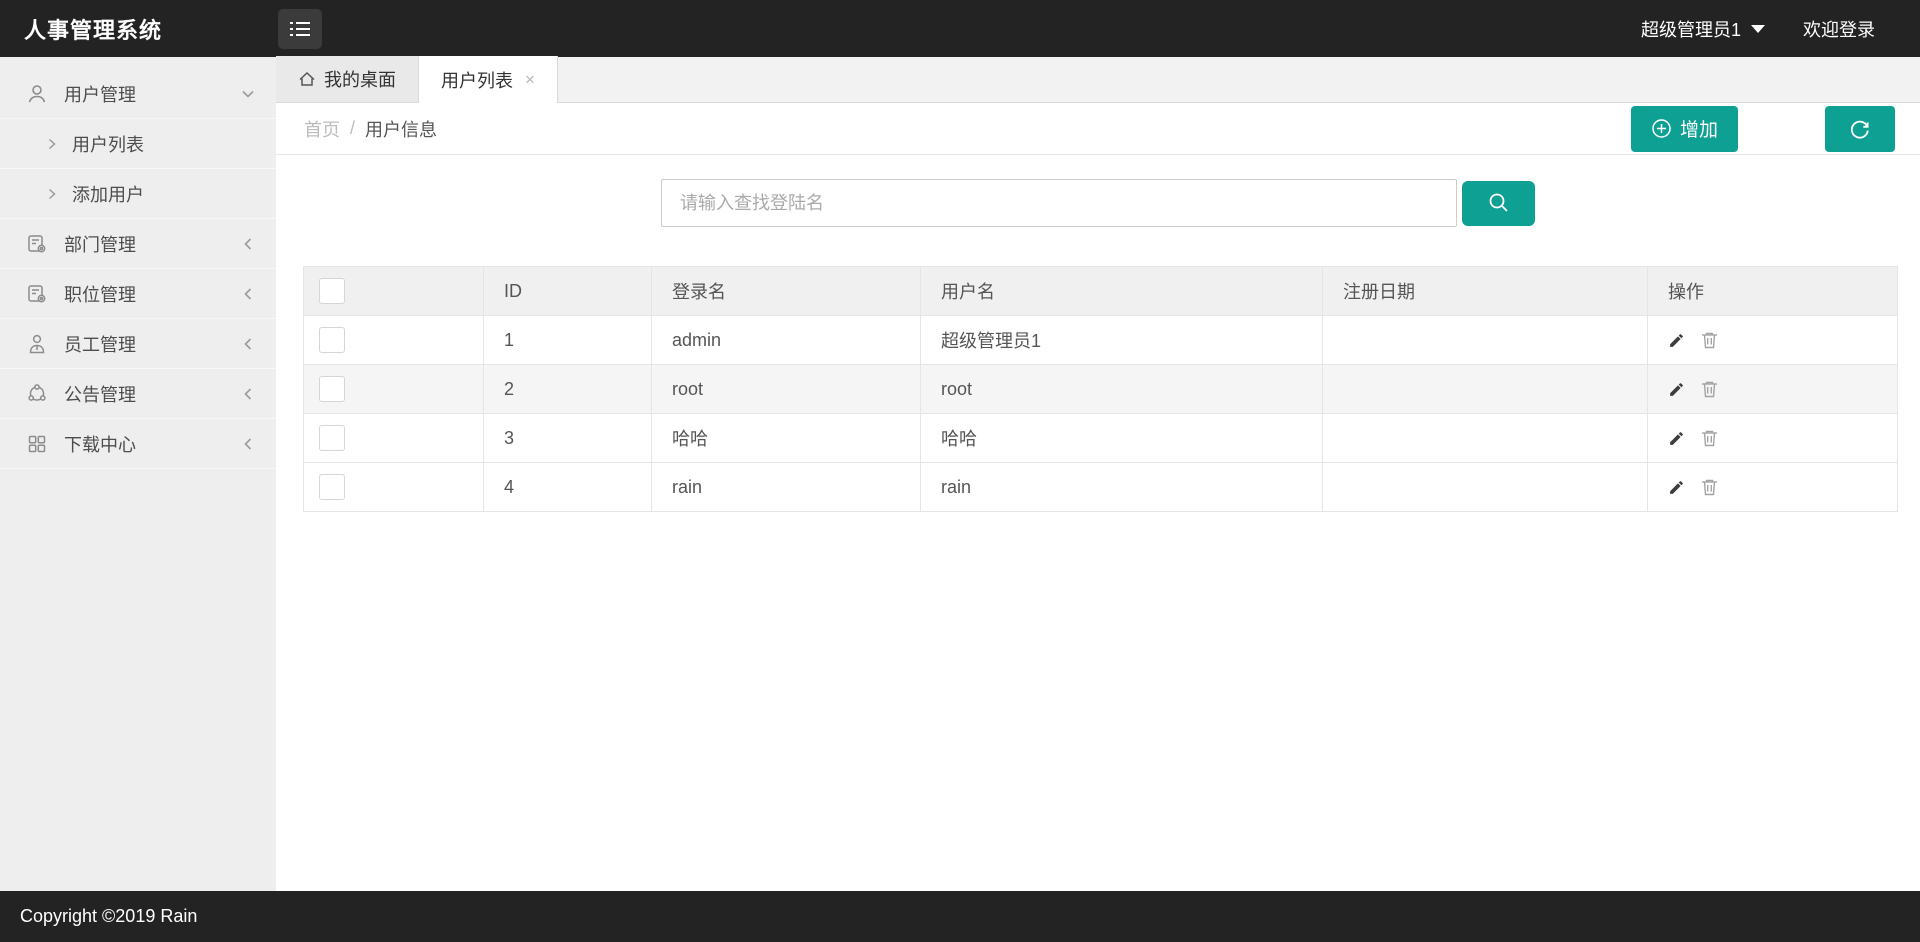  Describe the element at coordinates (1098, 129) in the screenshot. I see `breadcrumb-toolbar-row: 首页 / 用户信息 增加` at that location.